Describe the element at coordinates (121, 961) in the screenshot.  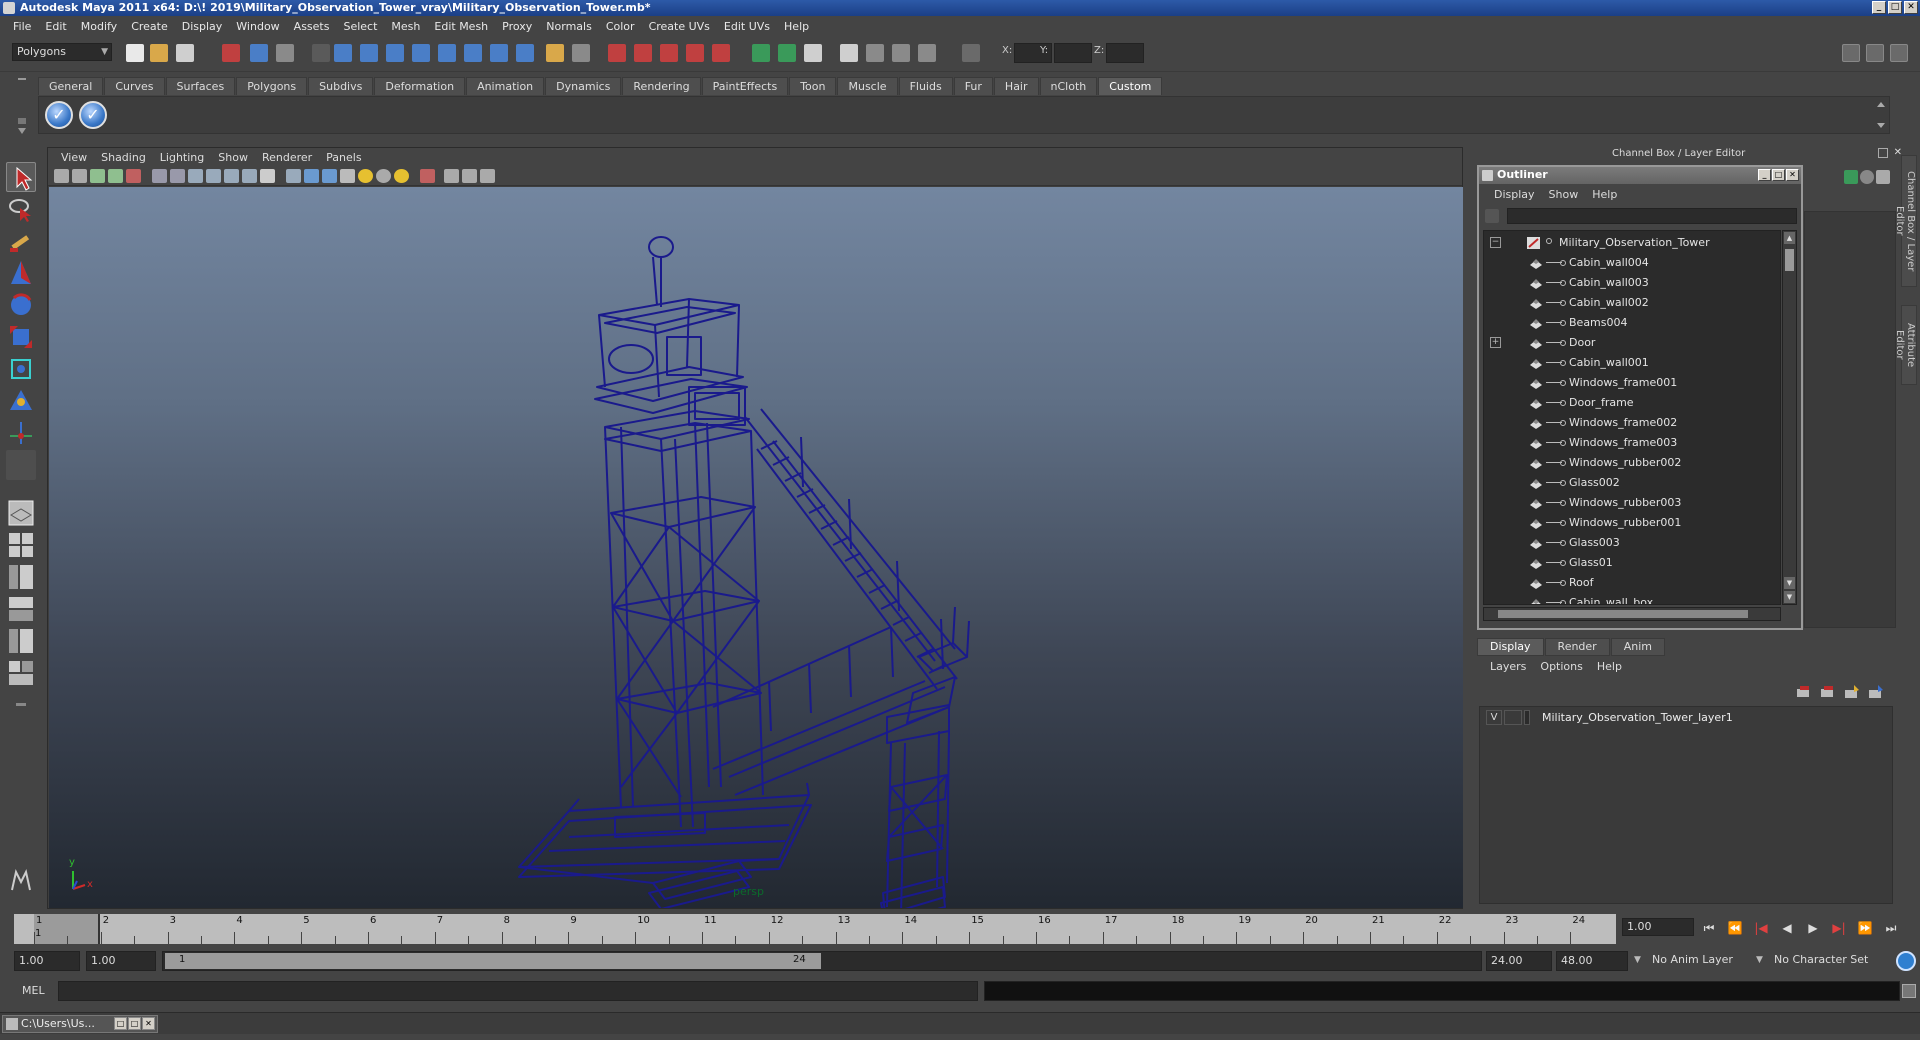
I see `playback-start-field: 1.00` at that location.